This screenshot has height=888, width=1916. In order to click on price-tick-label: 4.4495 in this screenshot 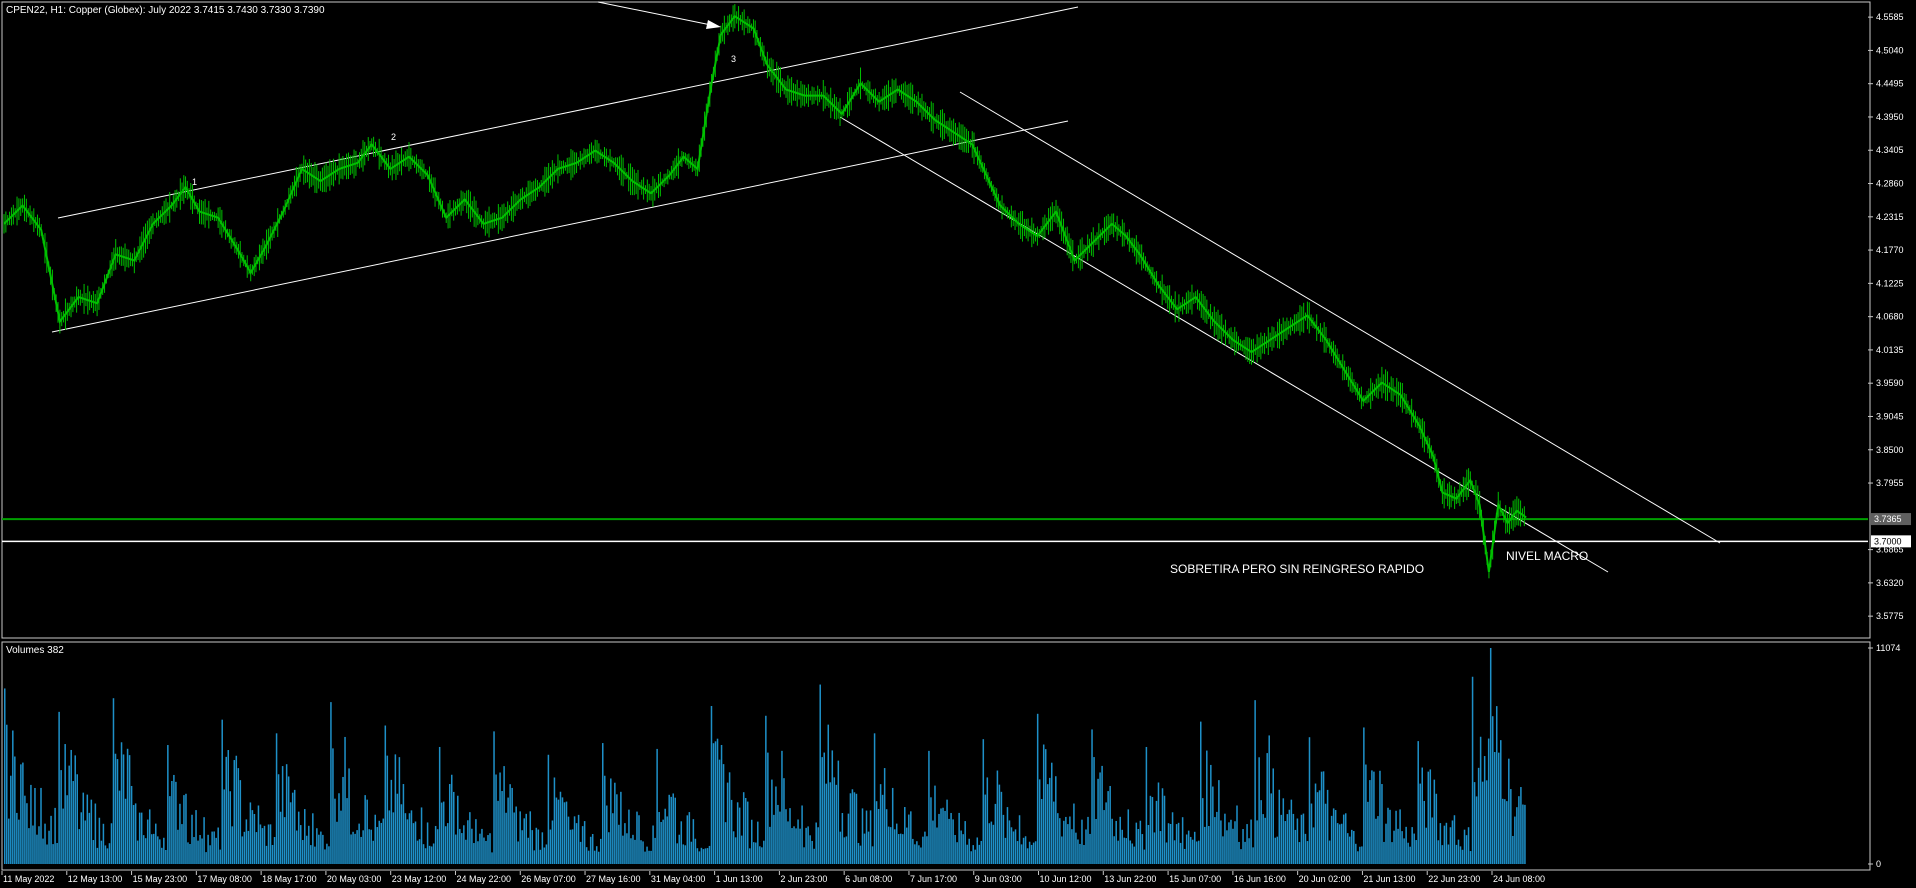, I will do `click(1890, 84)`.